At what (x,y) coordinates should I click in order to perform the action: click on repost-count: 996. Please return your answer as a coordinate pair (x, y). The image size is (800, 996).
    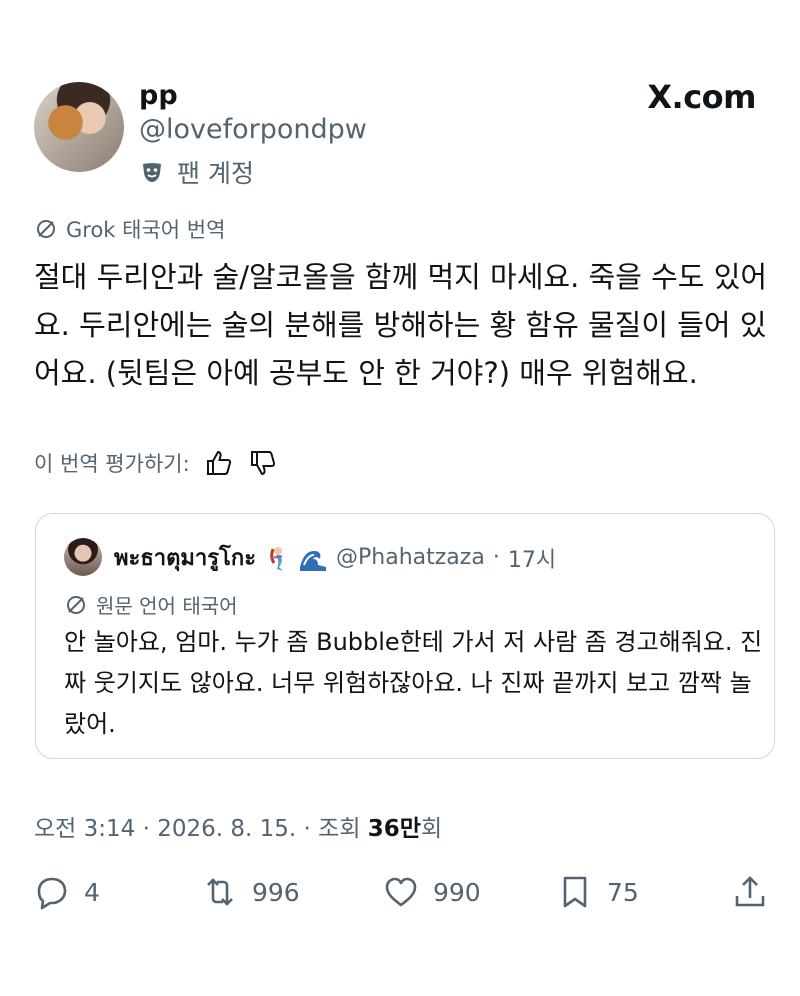
    Looking at the image, I should click on (276, 892).